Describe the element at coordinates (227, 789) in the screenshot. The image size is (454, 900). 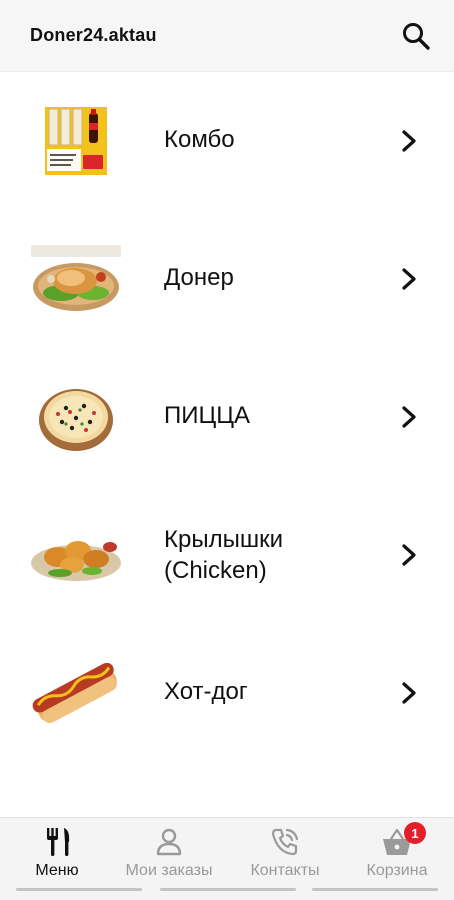
I see `category-item-partial` at that location.